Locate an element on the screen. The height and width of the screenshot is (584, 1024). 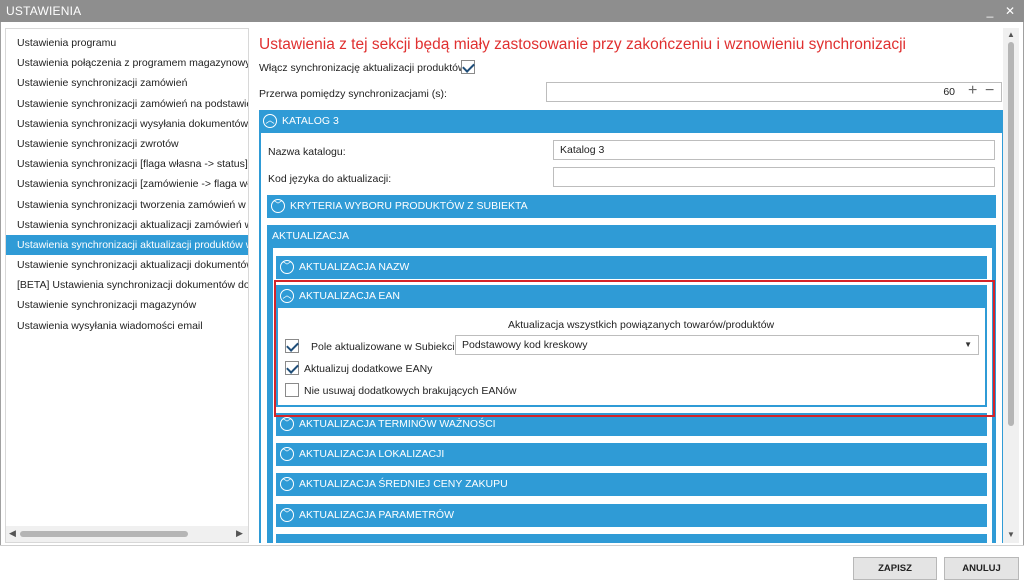
window-titlebar: USTAWIENIA _ ✕ is located at coordinates (512, 11).